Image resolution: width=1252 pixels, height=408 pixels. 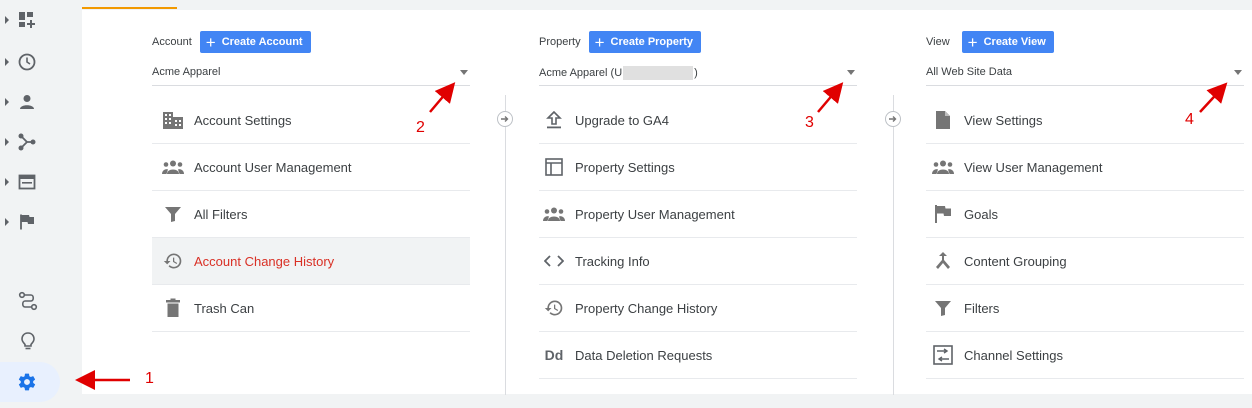 I want to click on merge-icon, so click(x=943, y=260).